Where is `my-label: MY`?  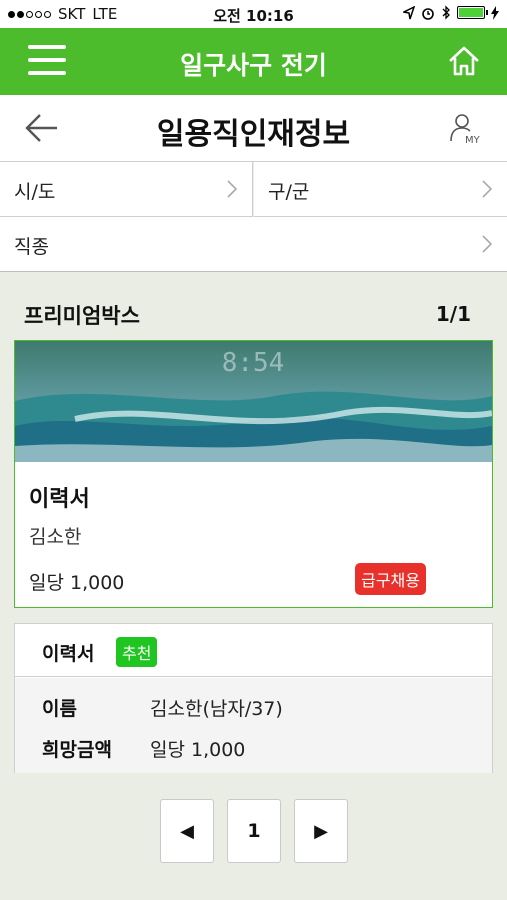
my-label: MY is located at coordinates (473, 140).